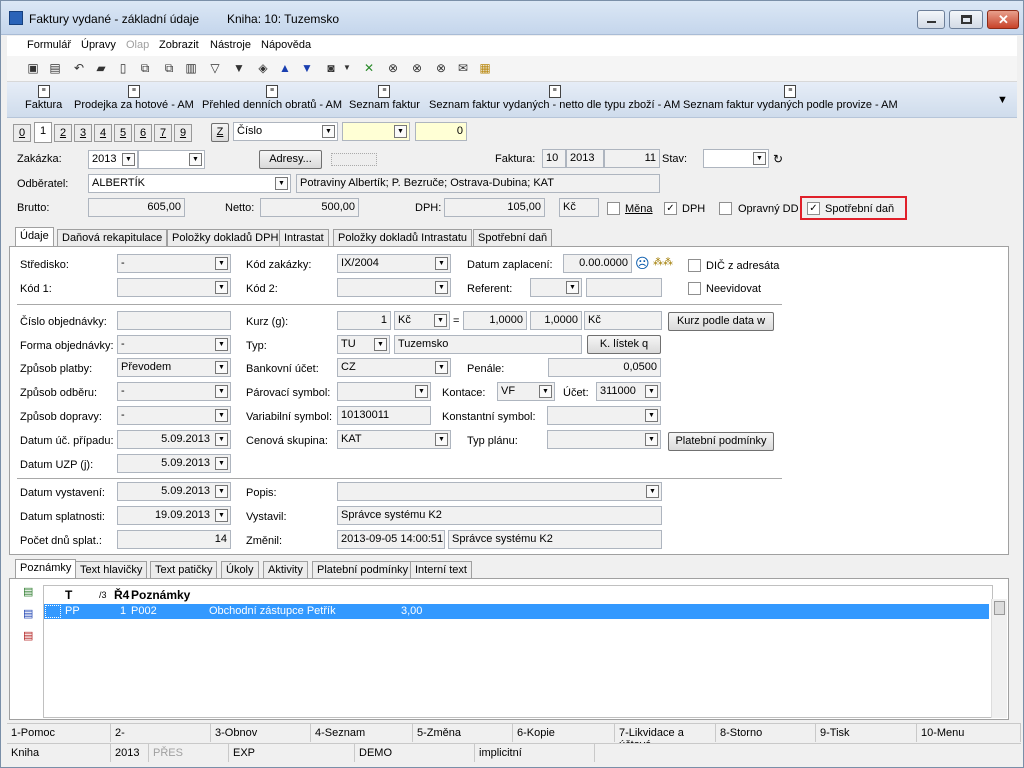  What do you see at coordinates (363, 344) in the screenshot?
I see `typ-select: TU ▼` at bounding box center [363, 344].